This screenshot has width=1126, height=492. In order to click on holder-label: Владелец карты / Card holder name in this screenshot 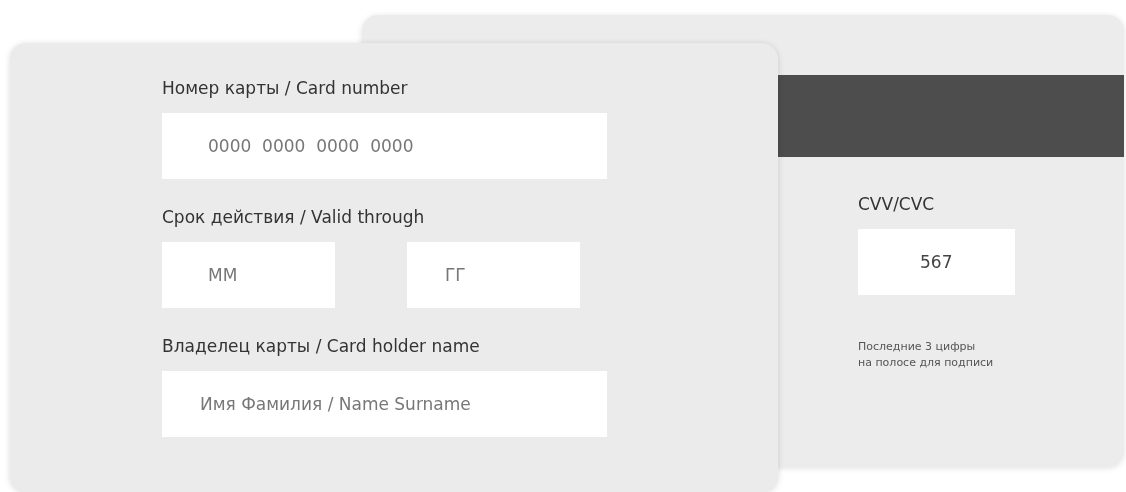, I will do `click(321, 346)`.